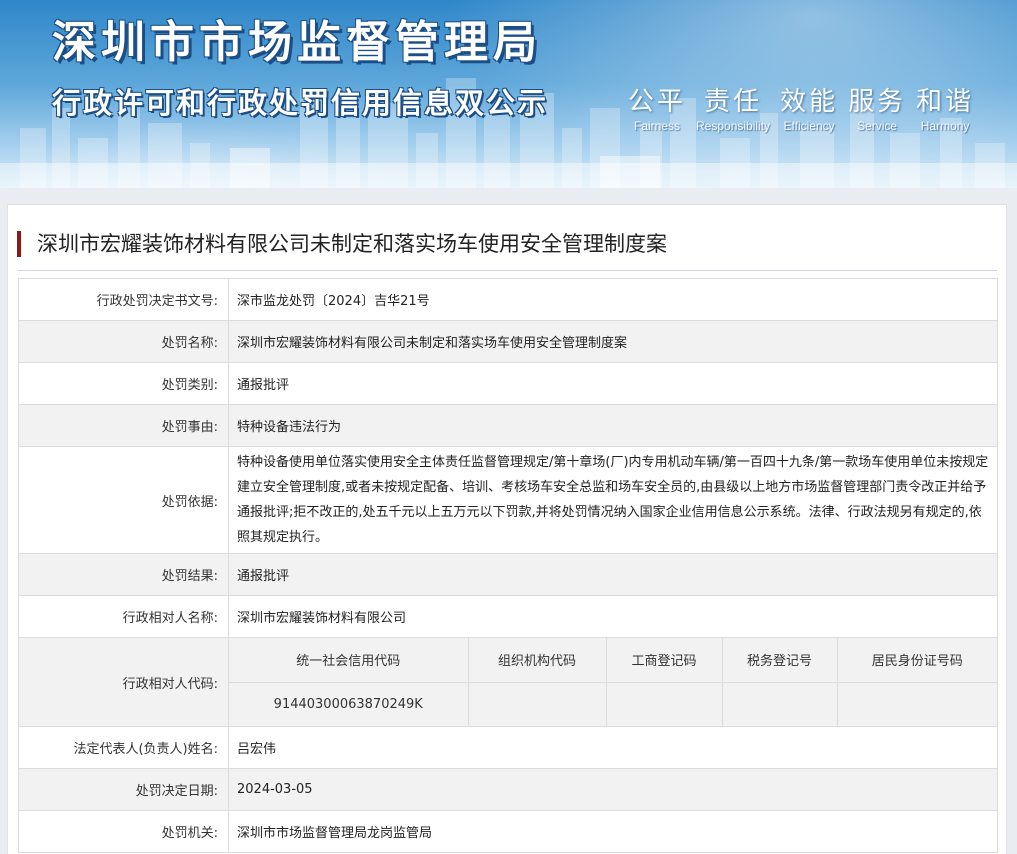 The height and width of the screenshot is (854, 1017). Describe the element at coordinates (613, 574) in the screenshot. I see `penalty-result-value: 通报批评` at that location.